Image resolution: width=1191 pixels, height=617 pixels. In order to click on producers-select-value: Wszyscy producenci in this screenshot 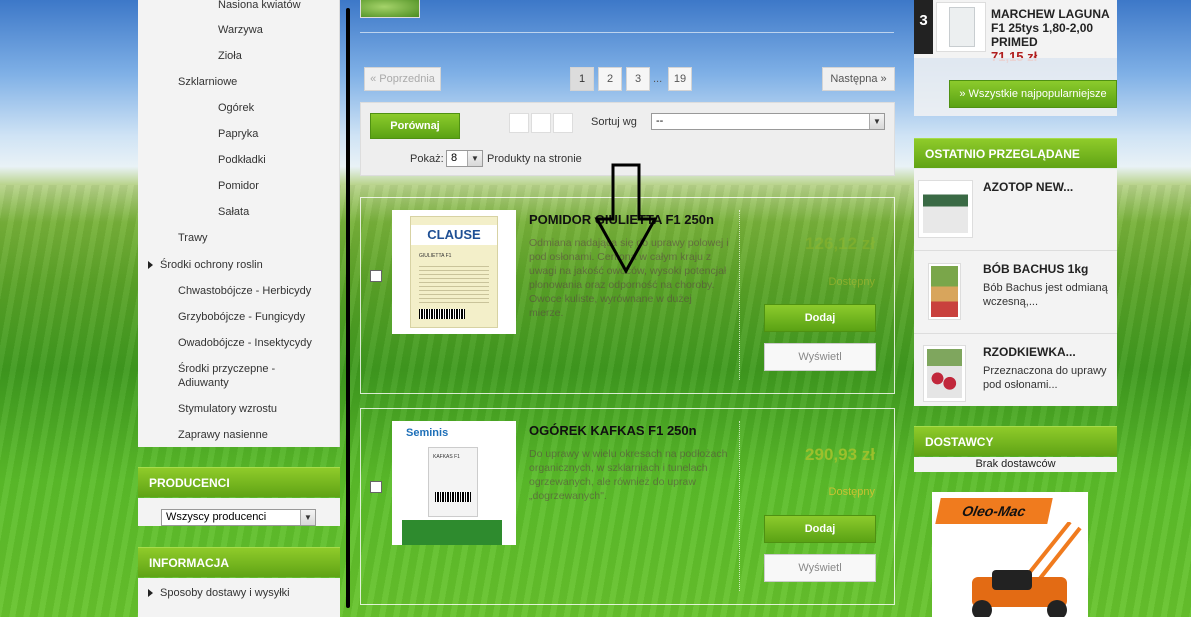, I will do `click(216, 517)`.